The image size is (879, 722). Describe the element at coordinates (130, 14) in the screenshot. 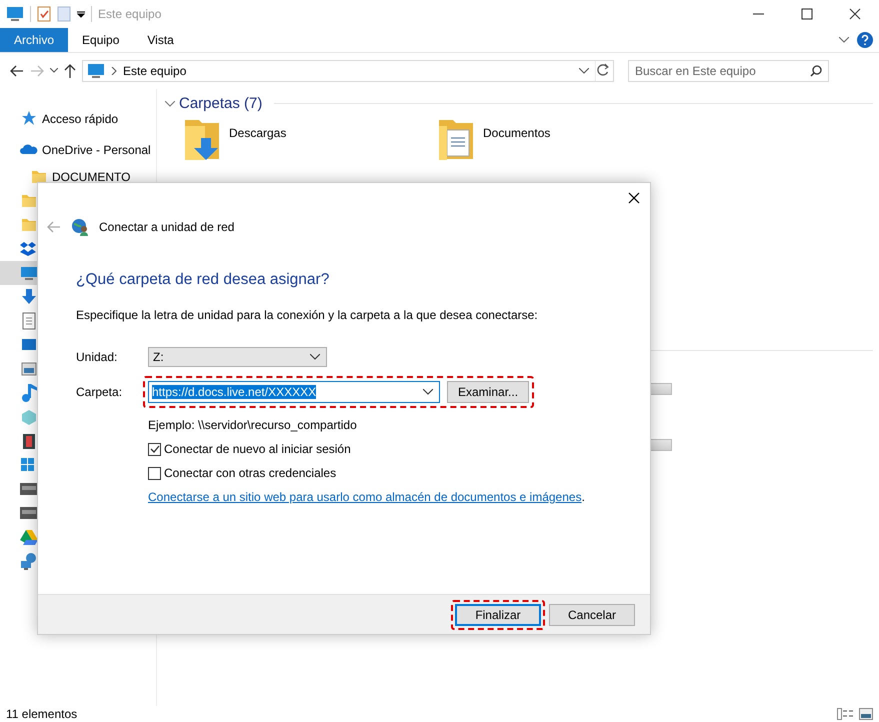

I see `window-title: Este equipo` at that location.